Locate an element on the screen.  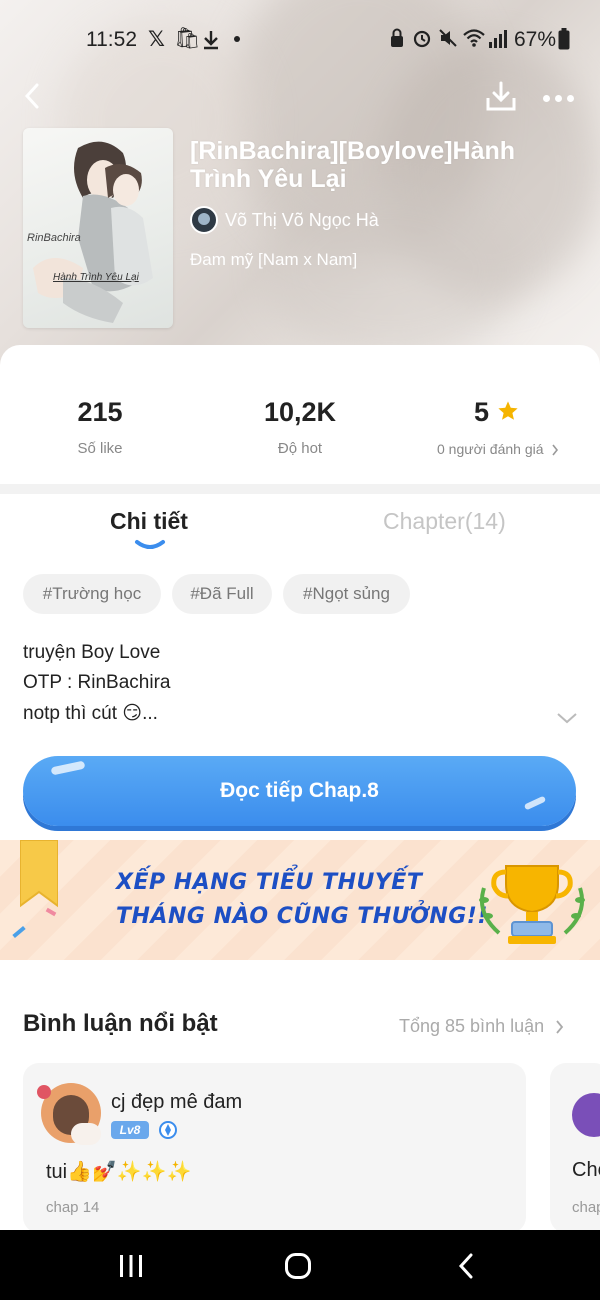
continue-reading-button: Đọc tiếp Chap.8 is located at coordinates (299, 791).